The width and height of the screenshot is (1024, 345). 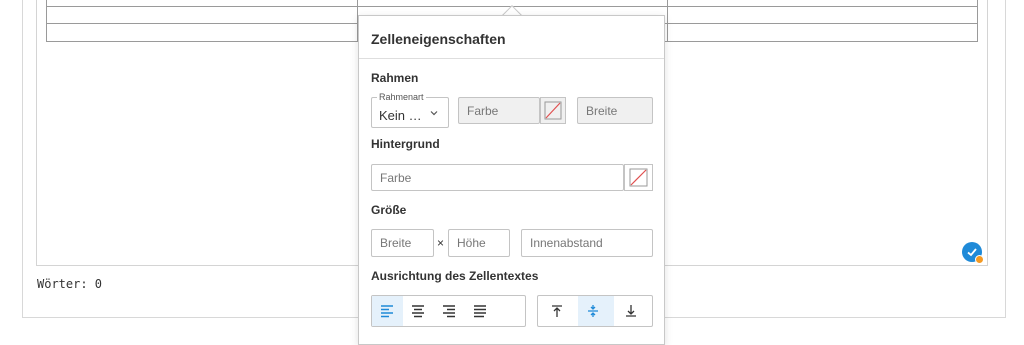 I want to click on cell-height-input: Höhe, so click(x=479, y=243).